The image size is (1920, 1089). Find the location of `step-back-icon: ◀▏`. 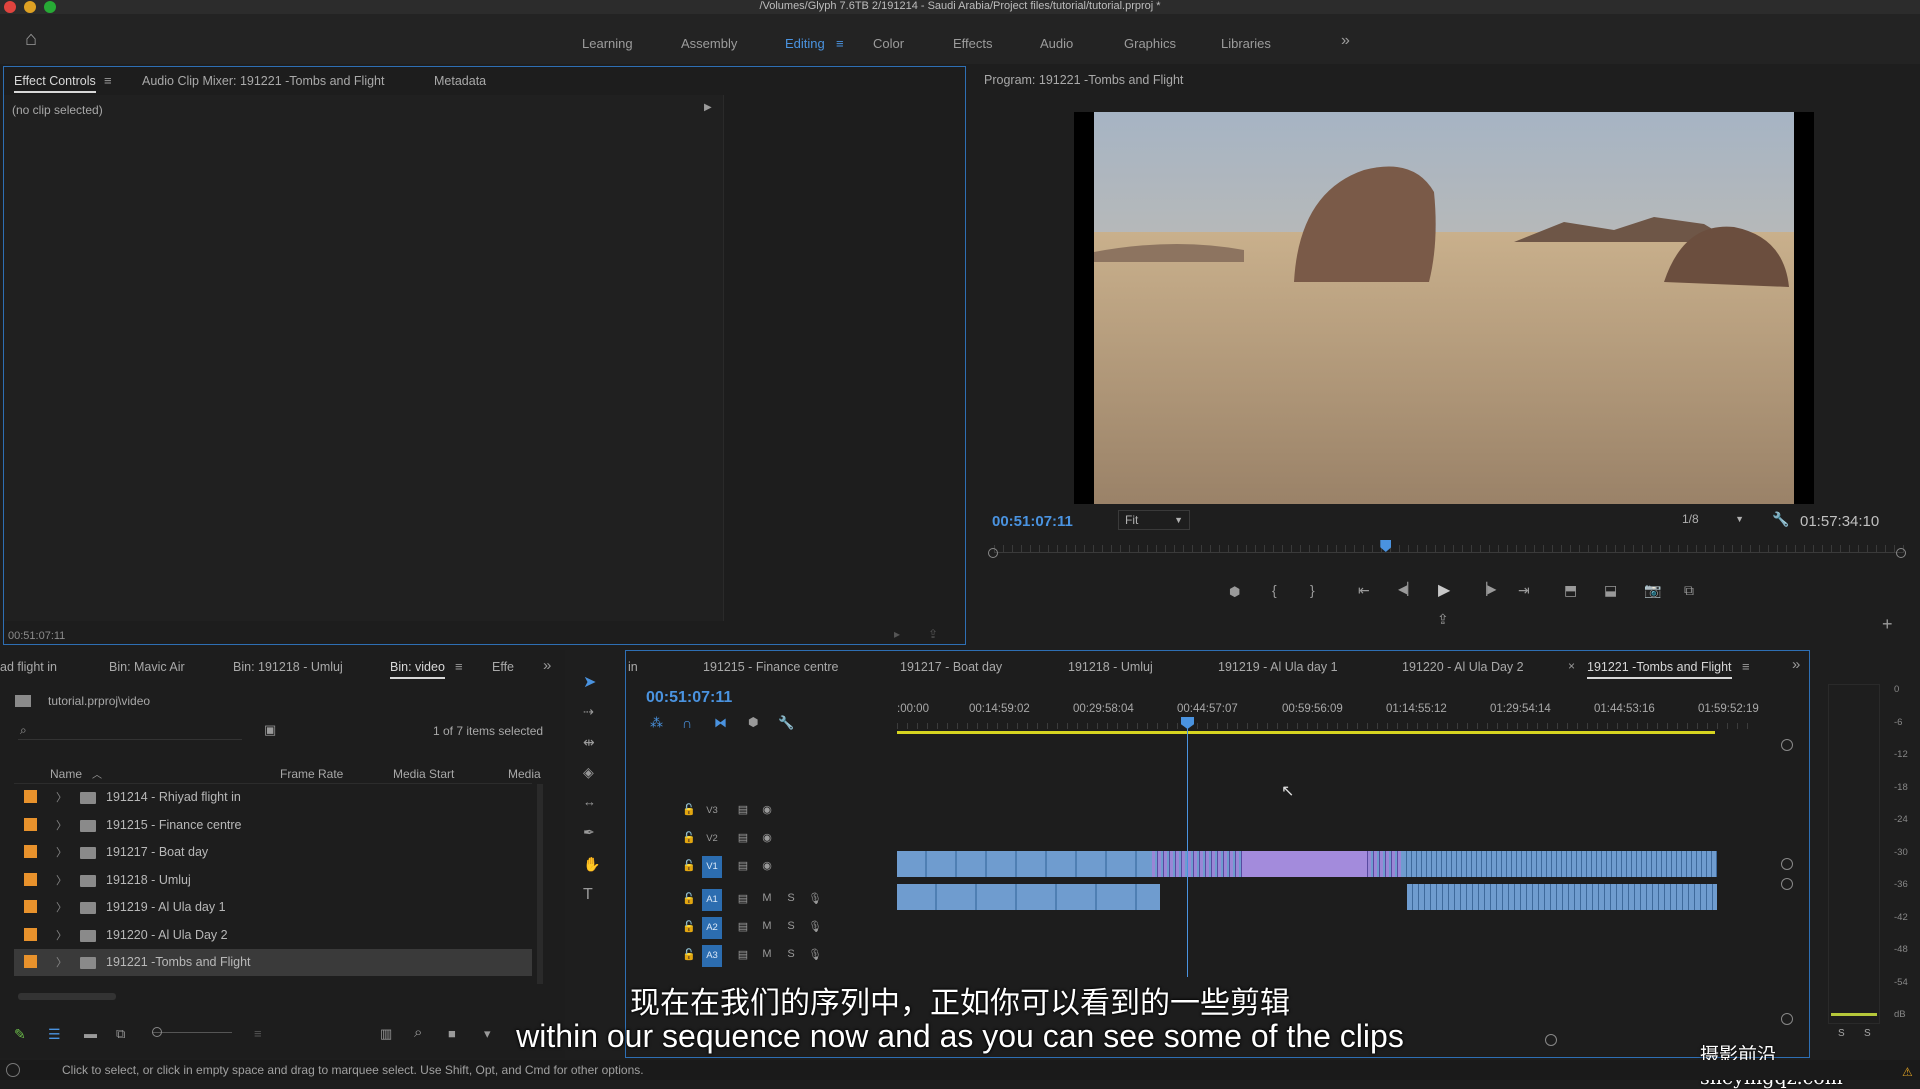

step-back-icon: ◀▏ is located at coordinates (1407, 589).